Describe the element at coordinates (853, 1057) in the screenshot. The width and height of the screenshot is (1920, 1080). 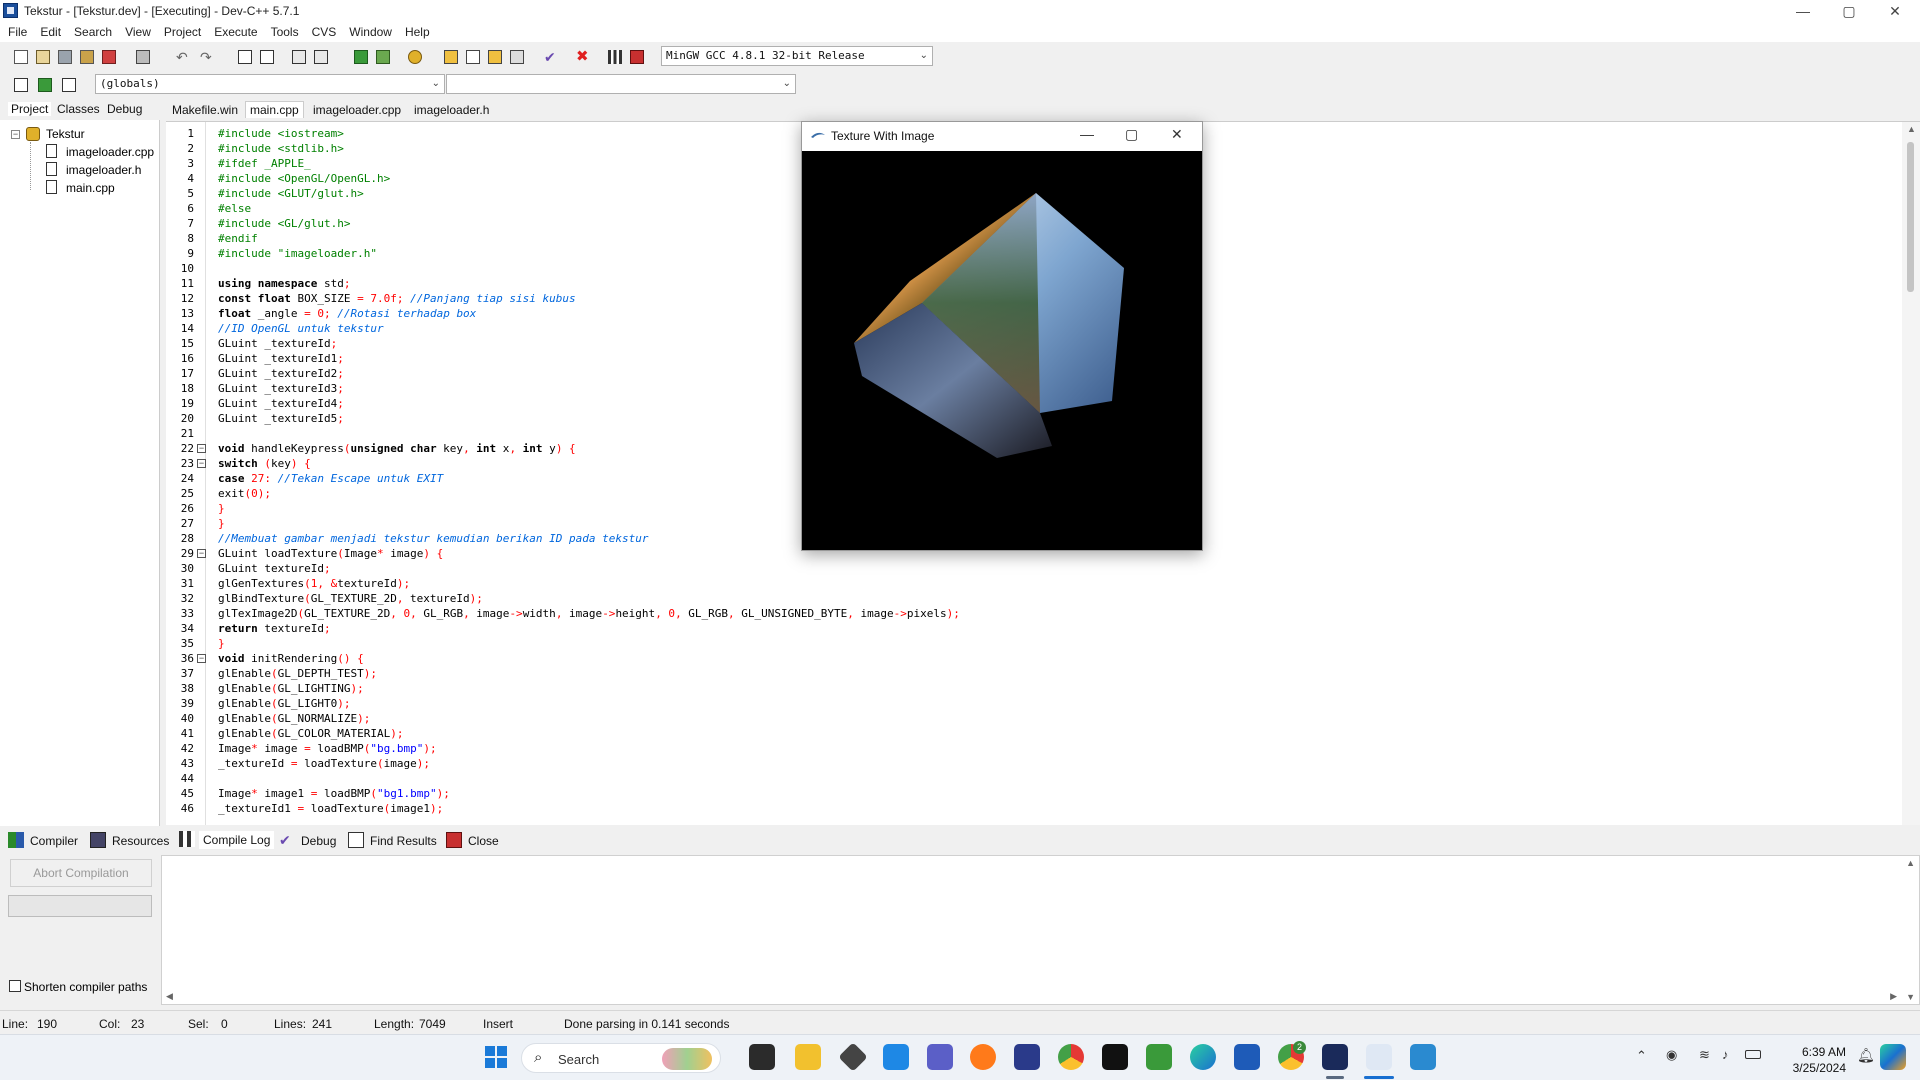
I see `unity-icon` at that location.